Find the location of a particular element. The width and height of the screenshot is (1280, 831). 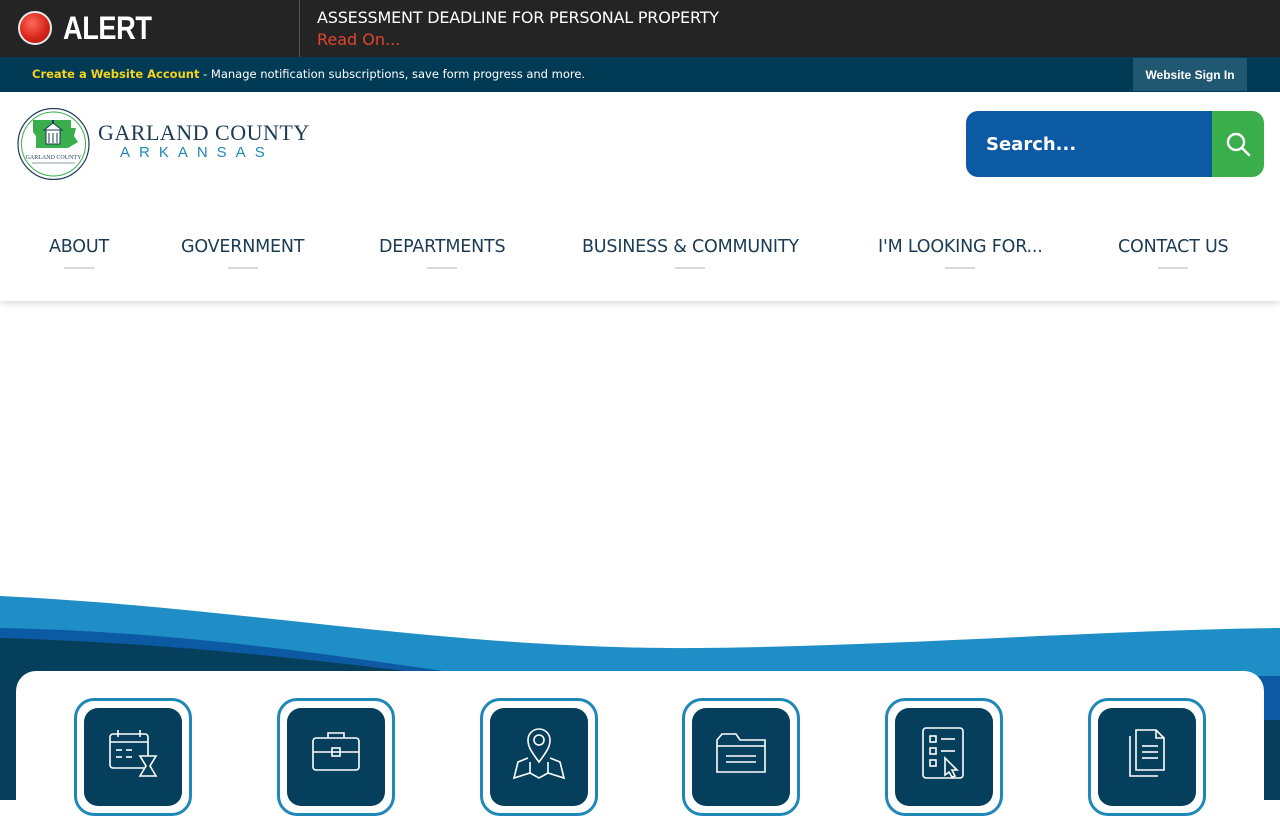

documents-icon is located at coordinates (1147, 753).